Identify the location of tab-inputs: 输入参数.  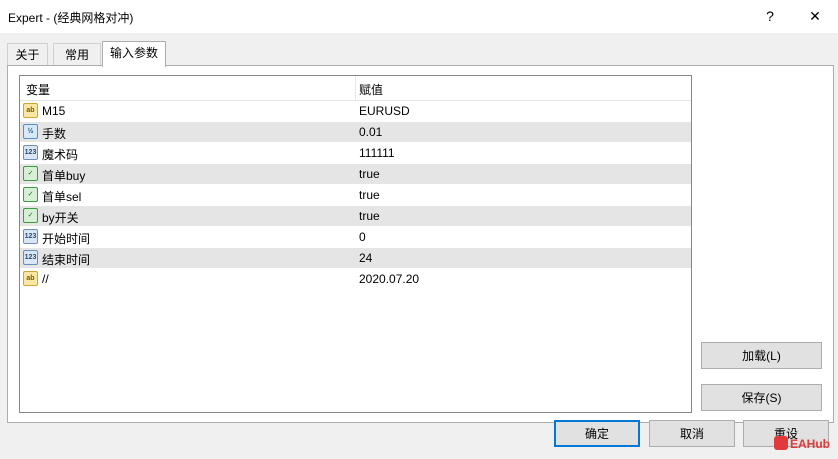
(134, 54).